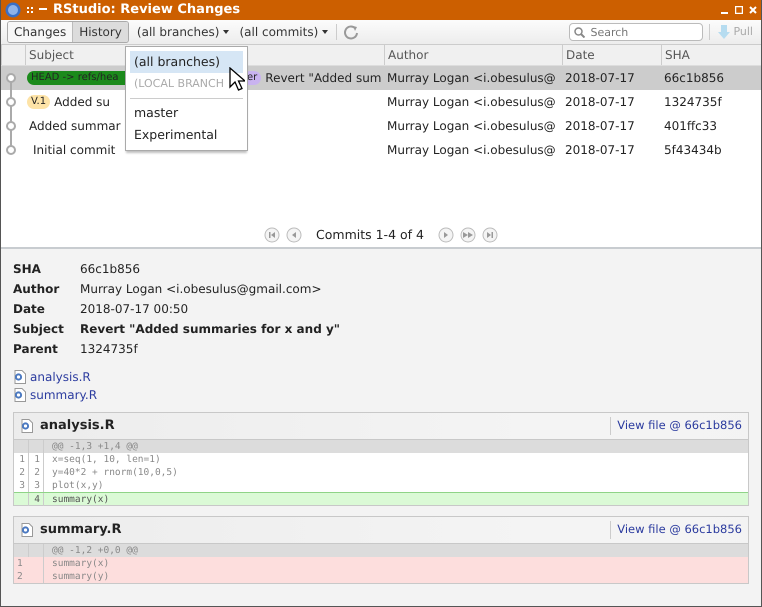 The height and width of the screenshot is (607, 762). I want to click on menu-item: Experimental, so click(186, 135).